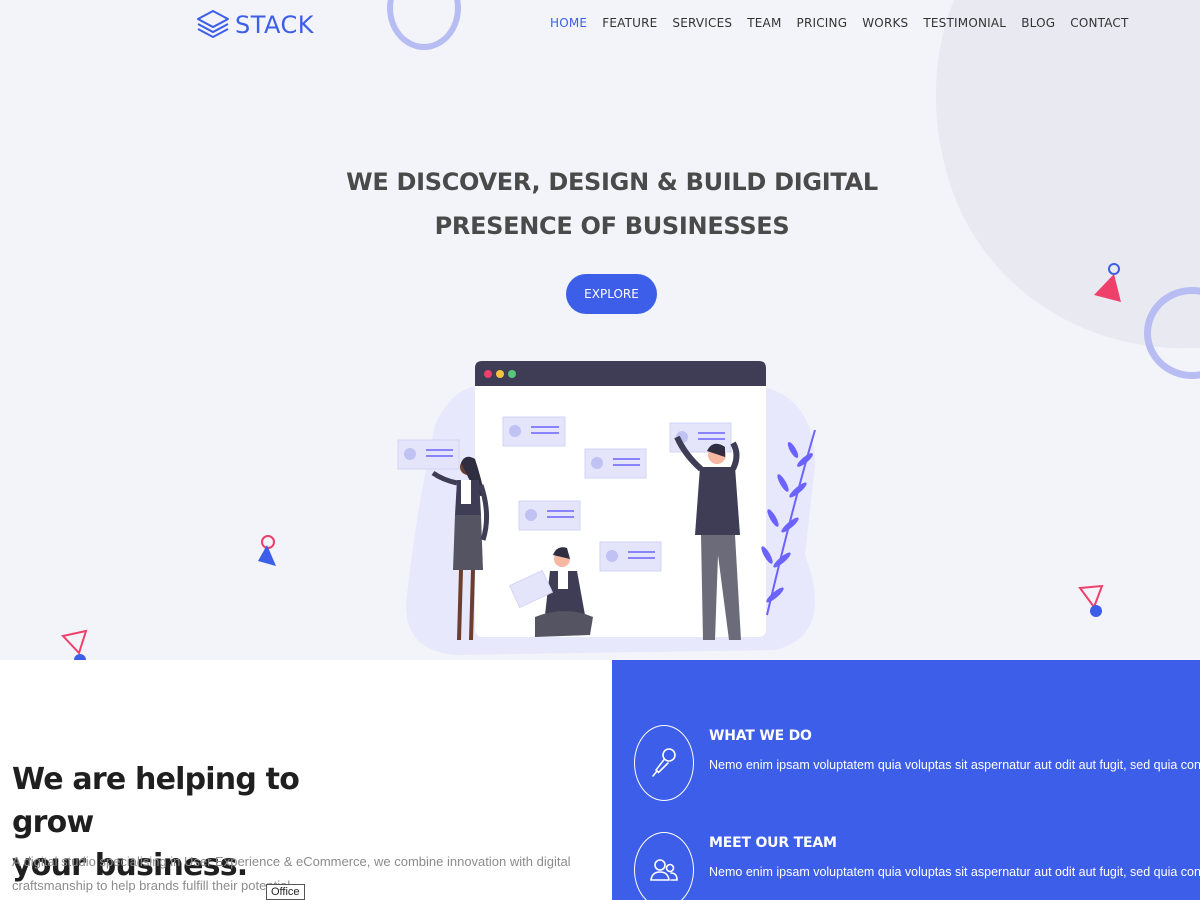  I want to click on nav-pricing: PRICING, so click(822, 23).